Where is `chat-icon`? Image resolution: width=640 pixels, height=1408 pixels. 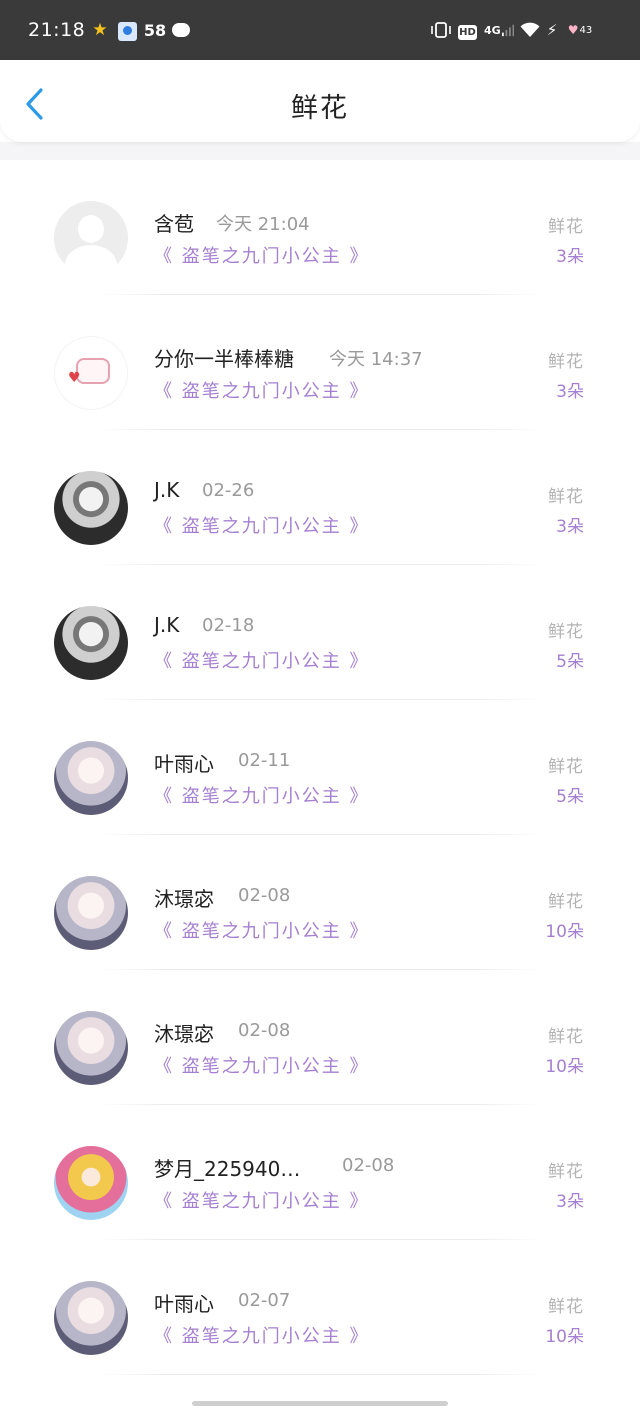 chat-icon is located at coordinates (181, 30).